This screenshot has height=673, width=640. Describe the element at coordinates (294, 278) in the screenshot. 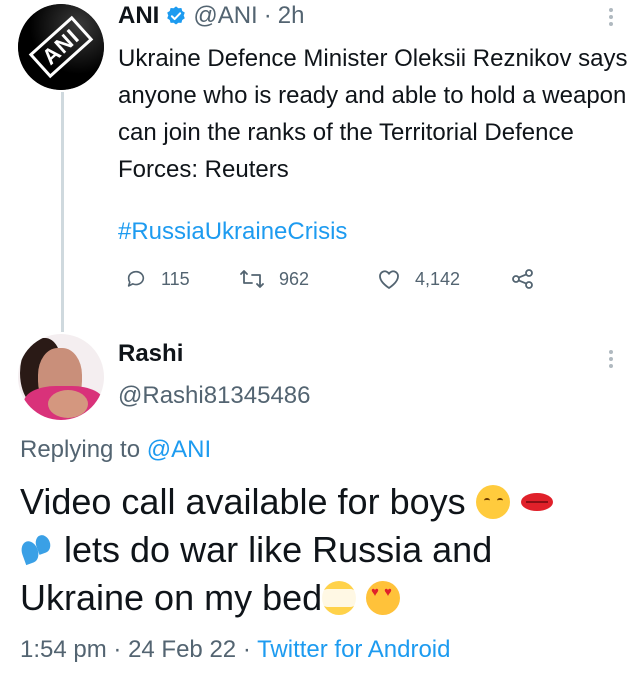

I see `retweet-count: 962` at that location.